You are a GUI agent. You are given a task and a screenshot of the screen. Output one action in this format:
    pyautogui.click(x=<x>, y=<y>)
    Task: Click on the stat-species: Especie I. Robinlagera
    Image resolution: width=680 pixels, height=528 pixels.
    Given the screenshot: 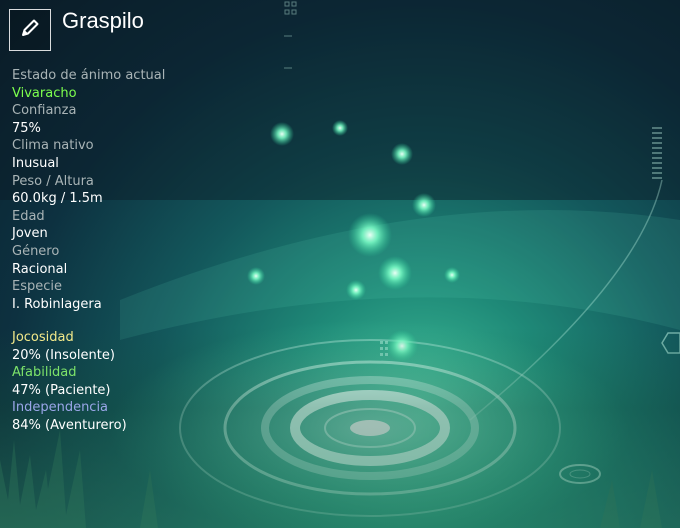 What is the action you would take?
    pyautogui.click(x=88, y=295)
    